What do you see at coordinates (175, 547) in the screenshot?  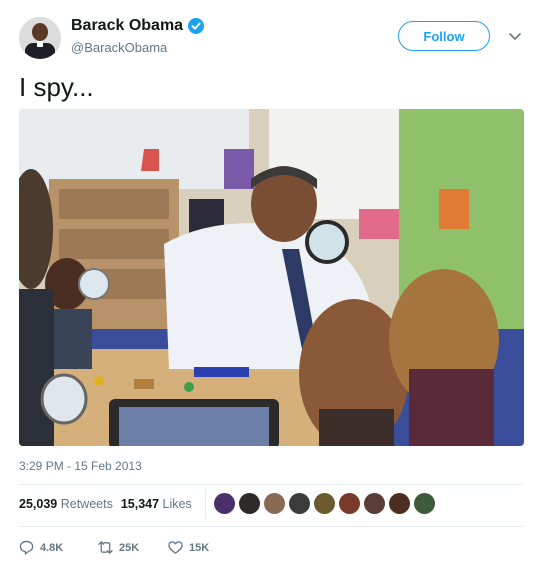 I see `heart-icon` at bounding box center [175, 547].